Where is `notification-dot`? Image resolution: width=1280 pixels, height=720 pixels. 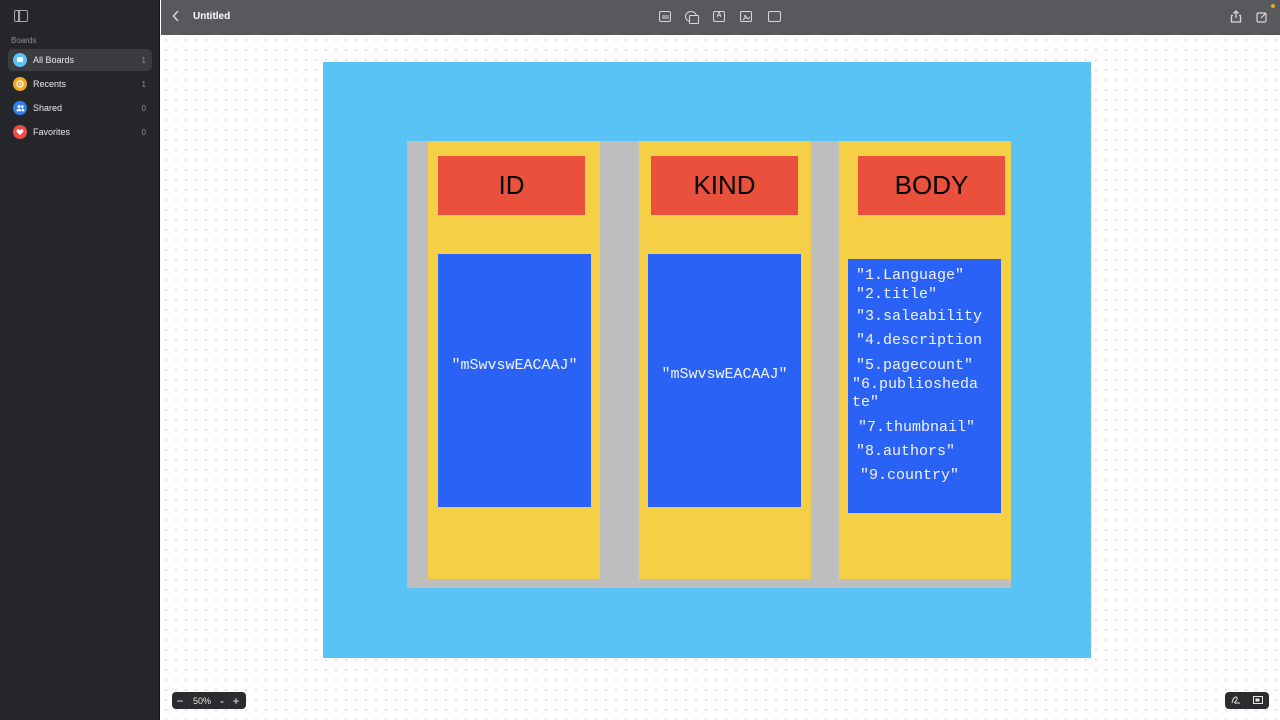 notification-dot is located at coordinates (1273, 6).